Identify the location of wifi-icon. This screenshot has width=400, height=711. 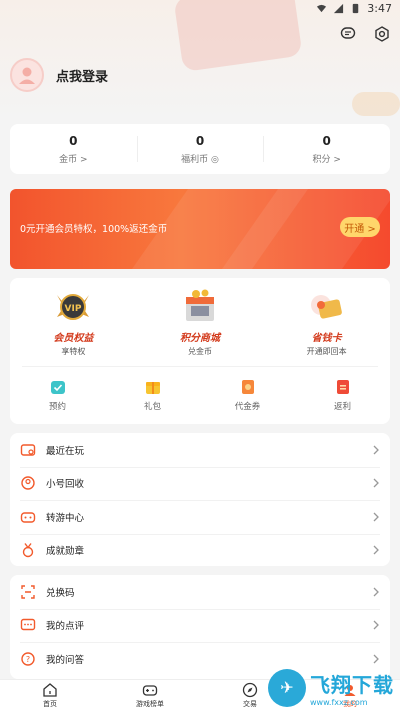
(322, 8).